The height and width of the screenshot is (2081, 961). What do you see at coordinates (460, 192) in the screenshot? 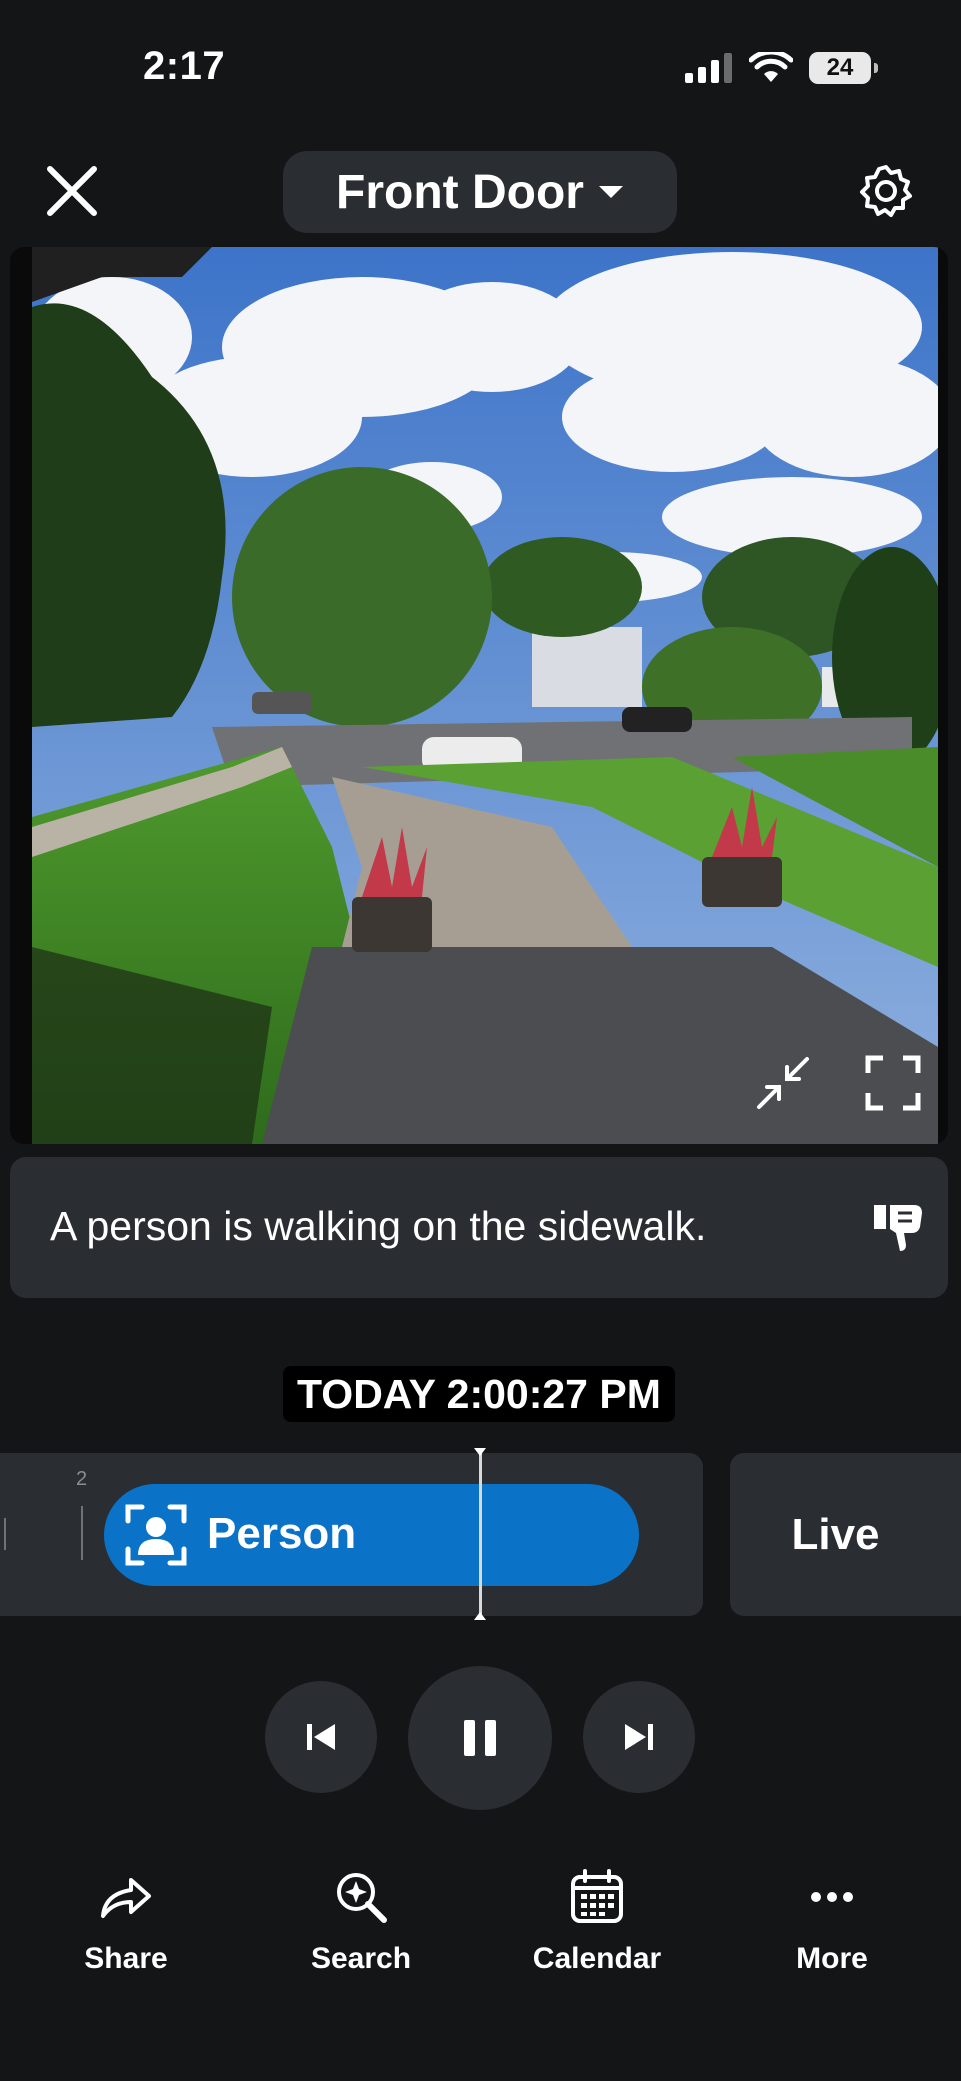
I see `device-title: Front Door` at bounding box center [460, 192].